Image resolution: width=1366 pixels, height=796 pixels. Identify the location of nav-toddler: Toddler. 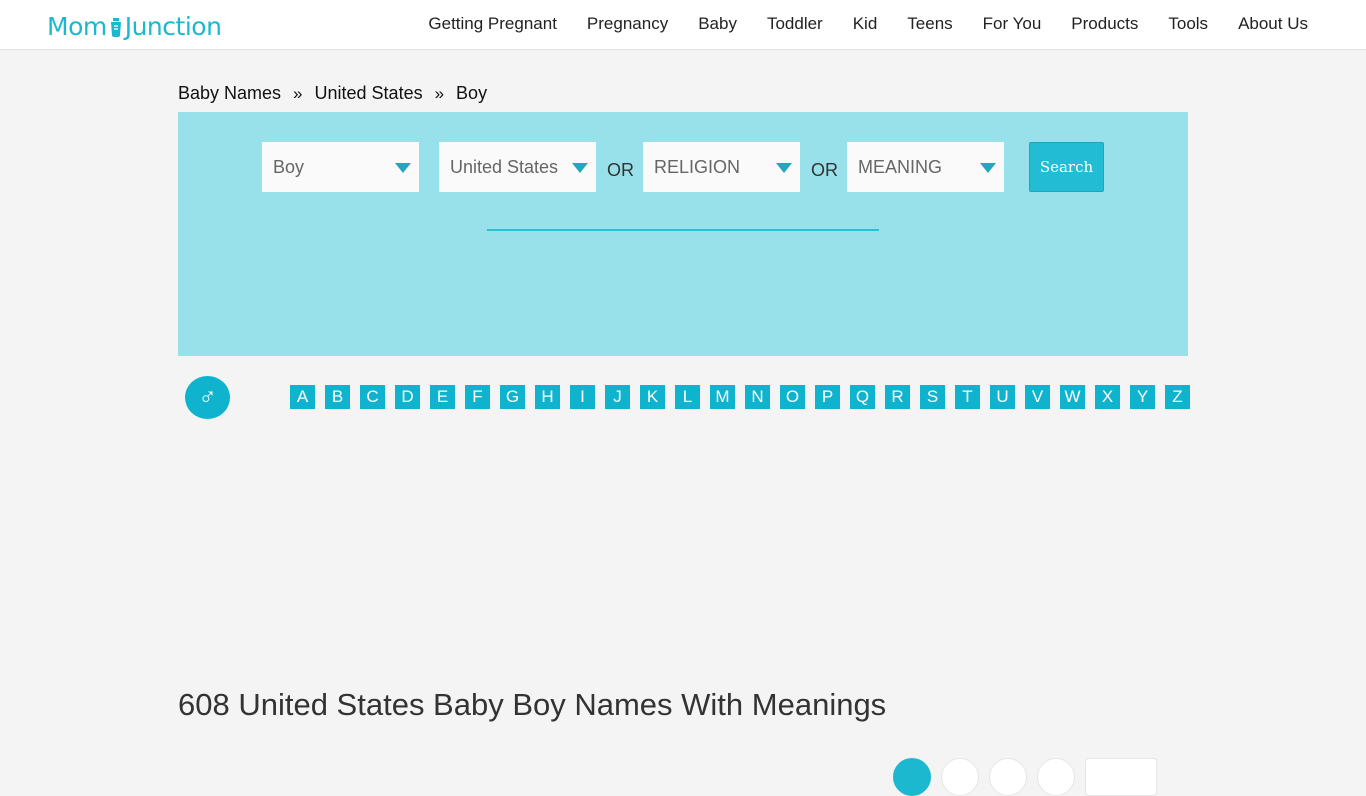
(795, 24).